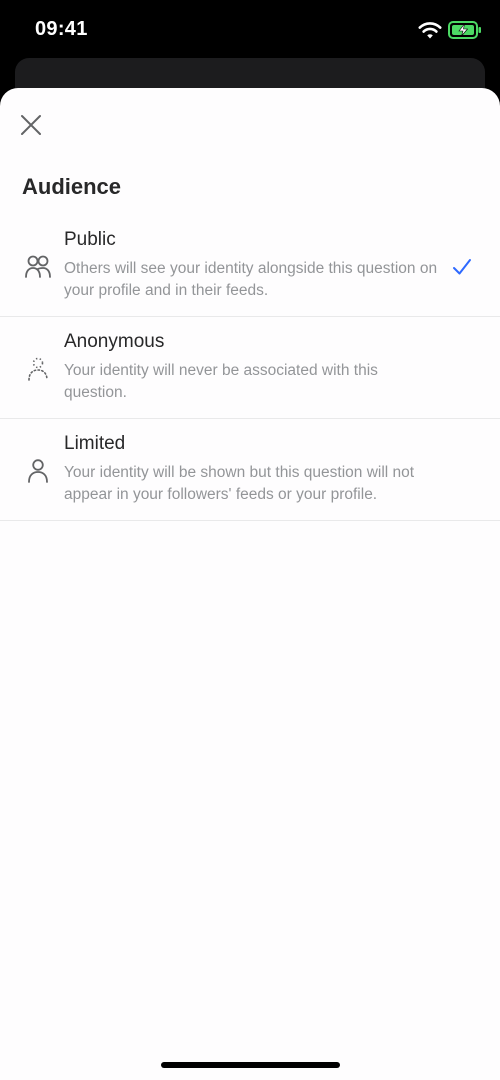 Image resolution: width=500 pixels, height=1080 pixels. Describe the element at coordinates (61, 29) in the screenshot. I see `status-time: 09:41` at that location.